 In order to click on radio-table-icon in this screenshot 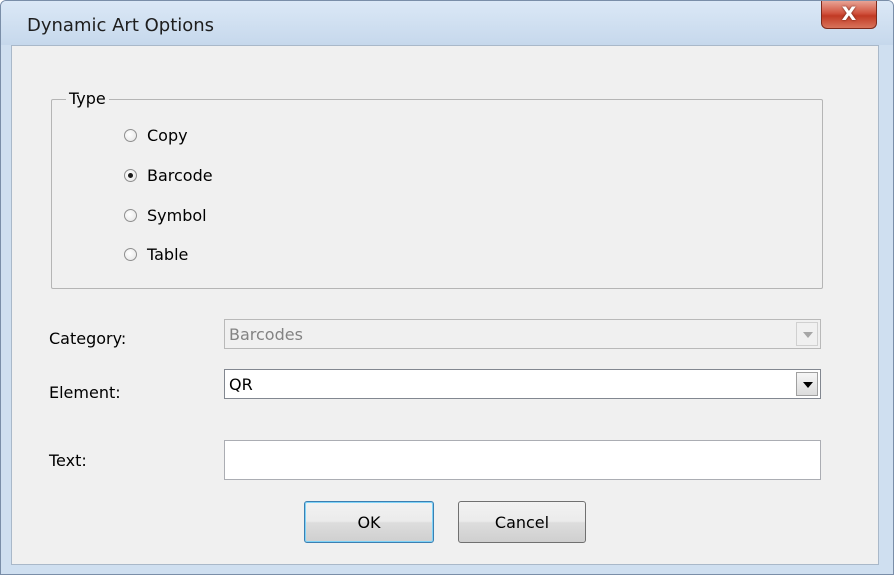, I will do `click(130, 254)`.